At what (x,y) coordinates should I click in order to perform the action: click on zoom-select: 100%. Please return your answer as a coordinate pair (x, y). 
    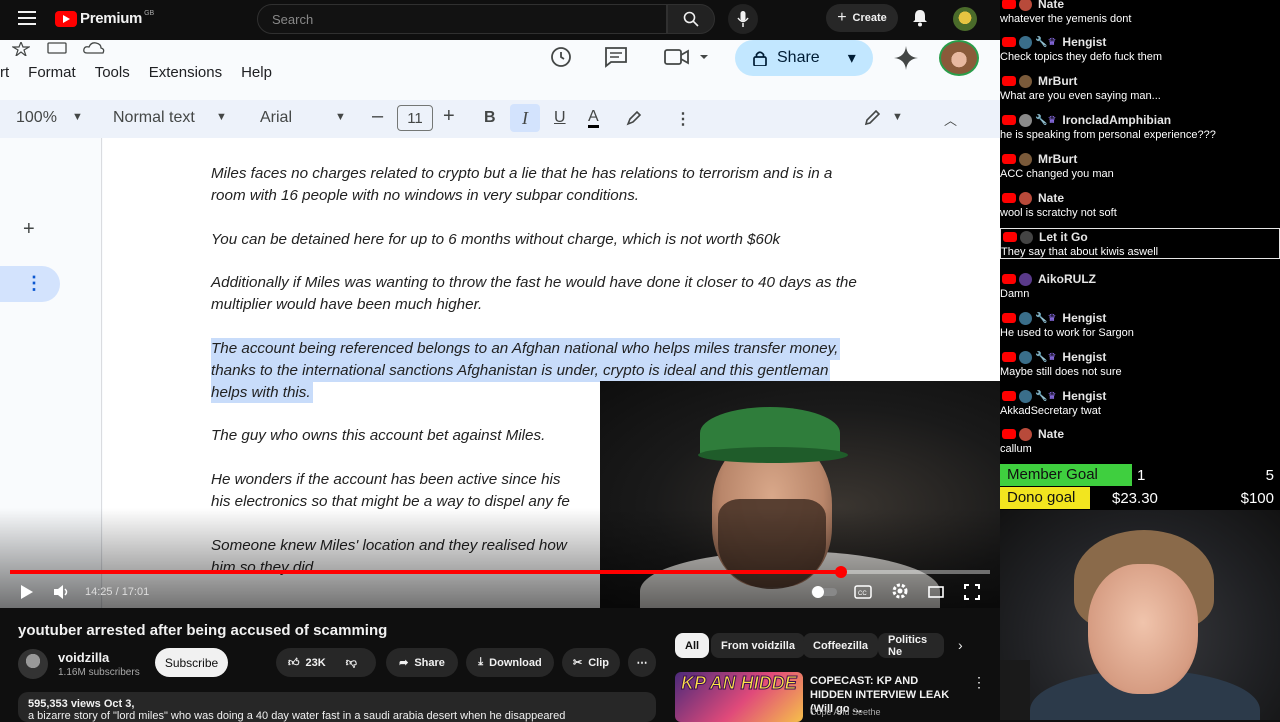
    Looking at the image, I should click on (36, 118).